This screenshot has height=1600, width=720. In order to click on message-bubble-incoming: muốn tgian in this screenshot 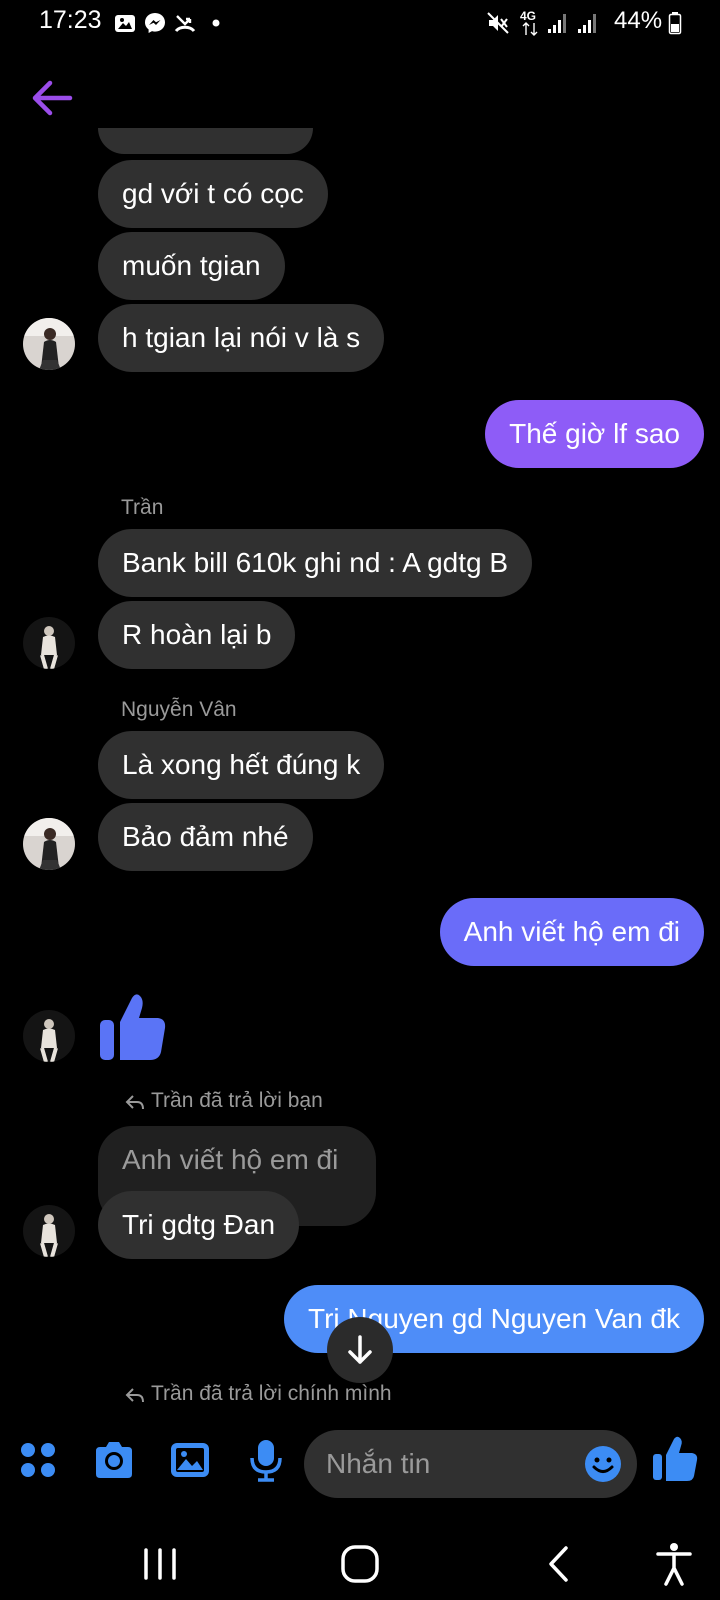, I will do `click(191, 266)`.